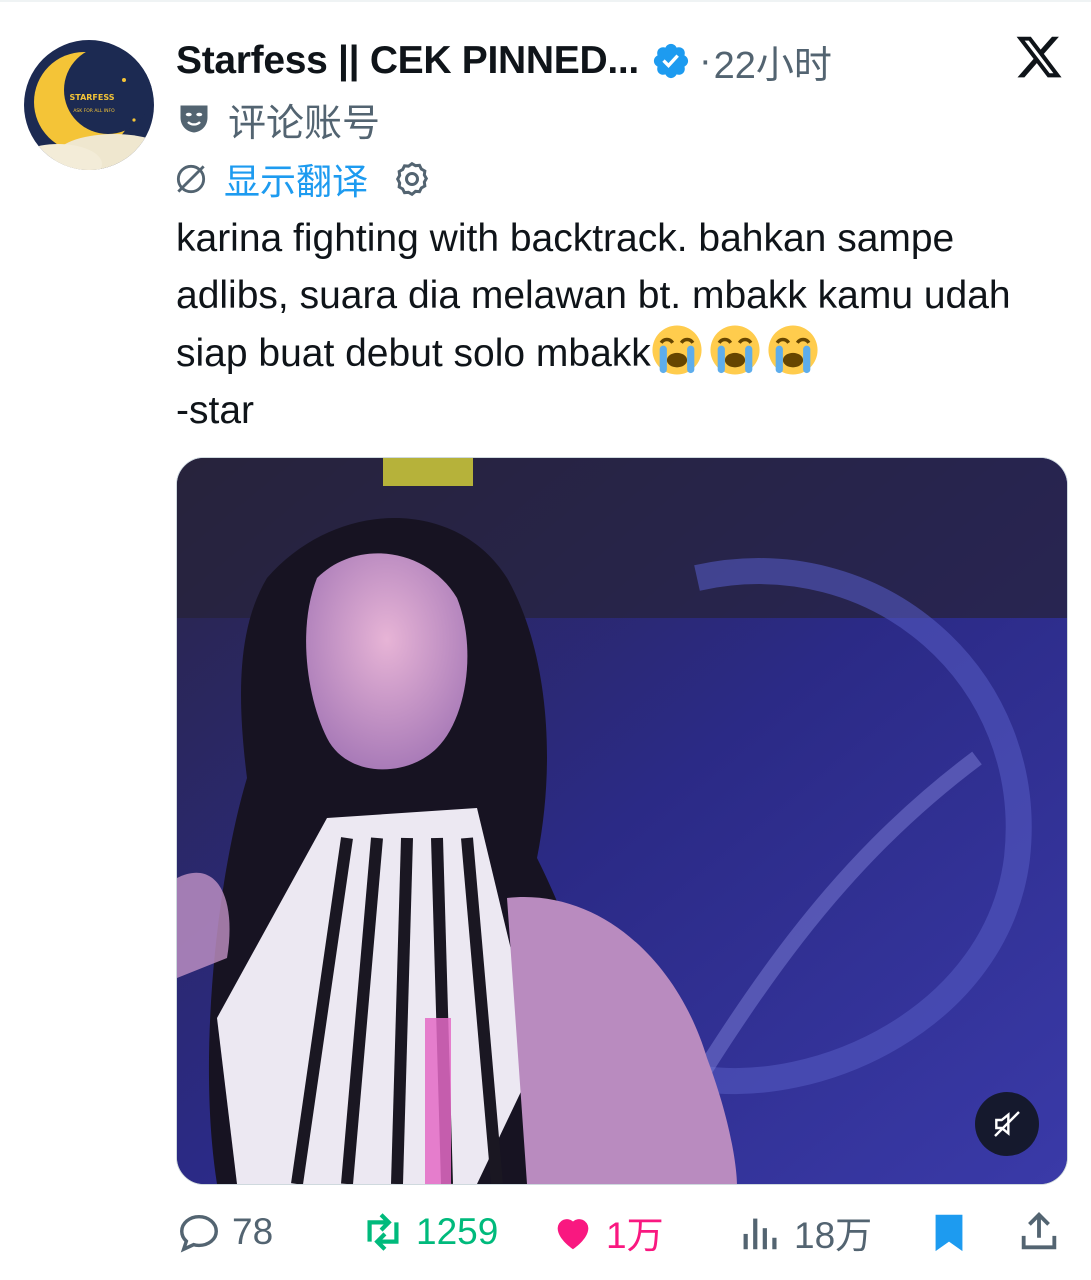 The width and height of the screenshot is (1091, 1280). I want to click on tweet-timestamp: 22小时, so click(773, 61).